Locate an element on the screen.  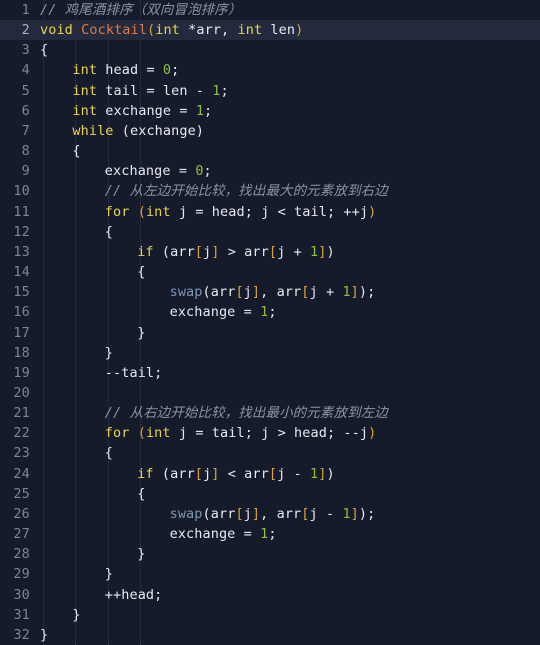
token-id: j + is located at coordinates (326, 292).